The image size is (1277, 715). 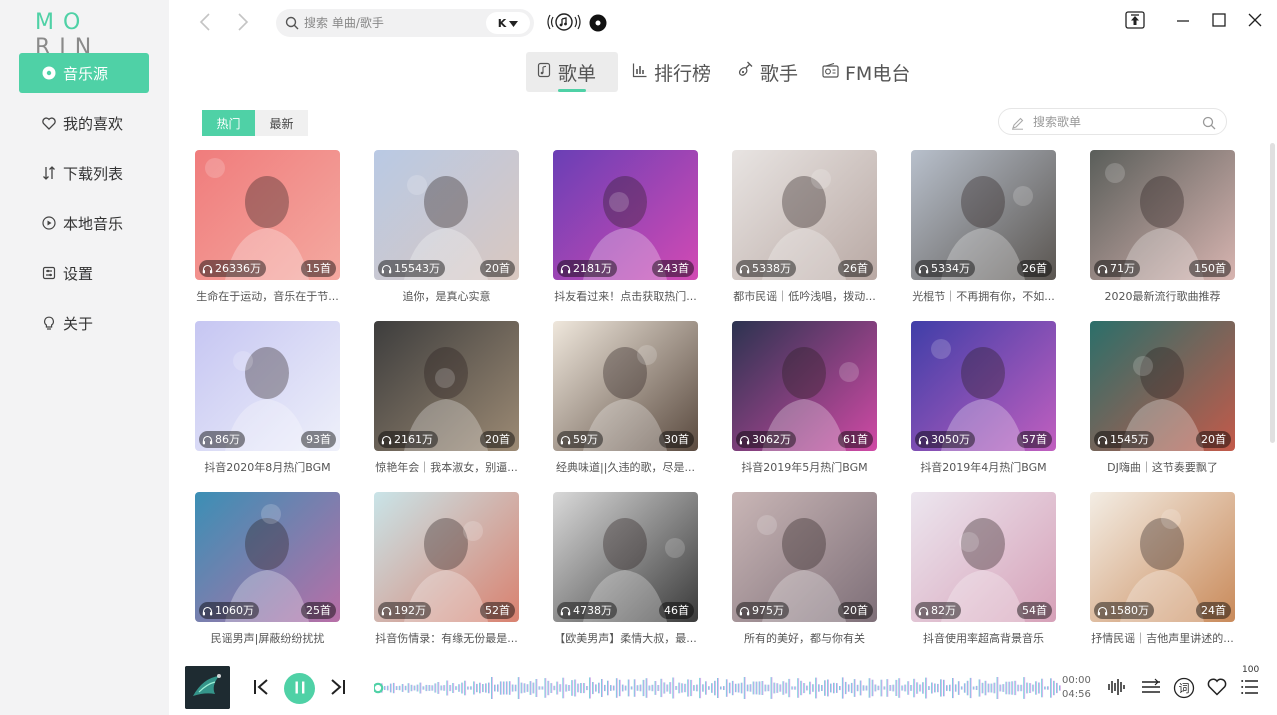 What do you see at coordinates (446, 386) in the screenshot?
I see `playlist-cover: 2161万 20首` at bounding box center [446, 386].